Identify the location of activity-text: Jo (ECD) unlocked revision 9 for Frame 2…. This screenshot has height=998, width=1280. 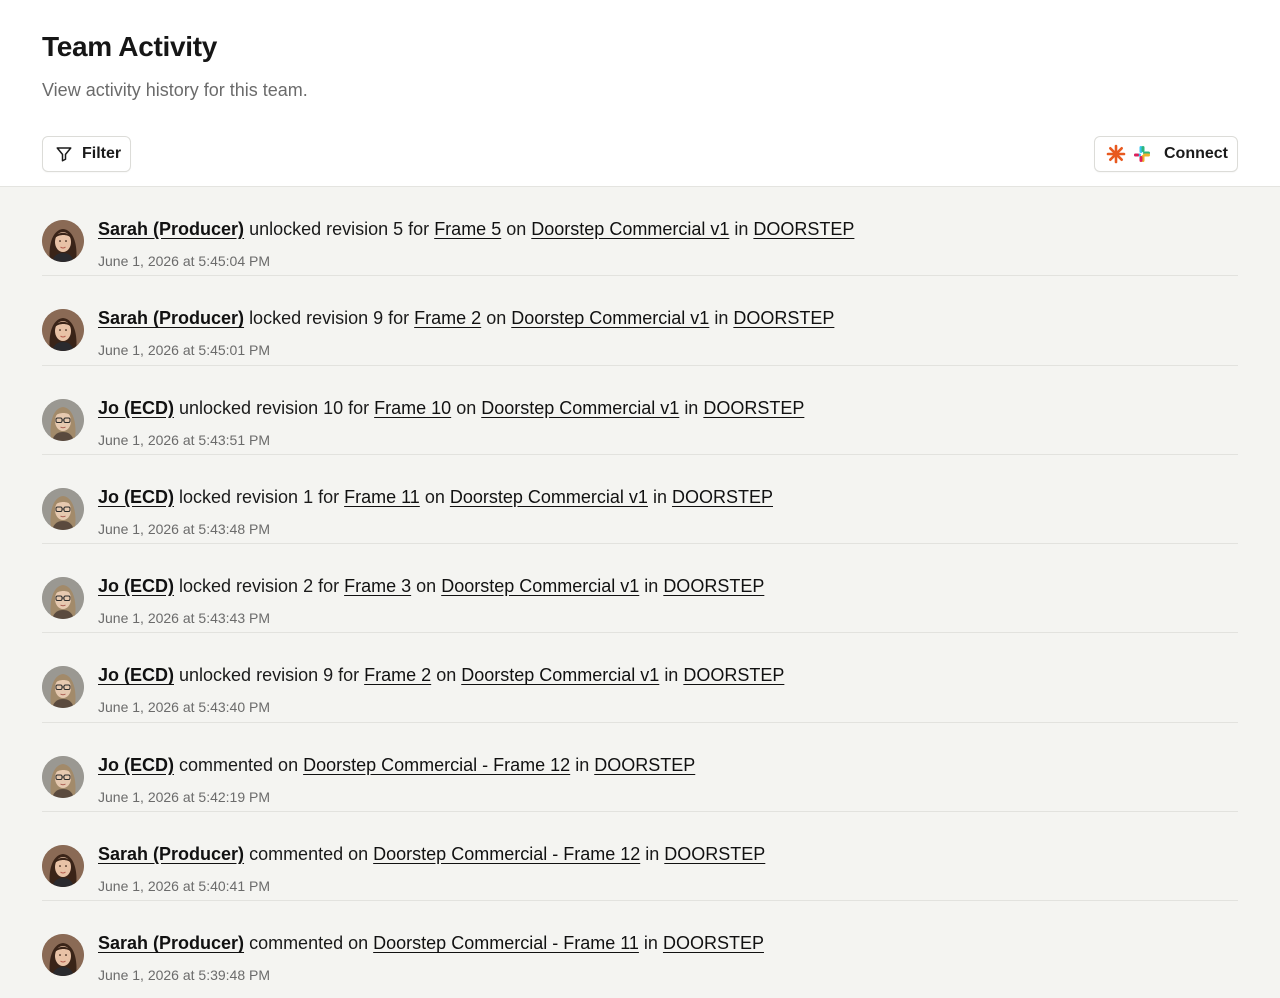
(441, 675).